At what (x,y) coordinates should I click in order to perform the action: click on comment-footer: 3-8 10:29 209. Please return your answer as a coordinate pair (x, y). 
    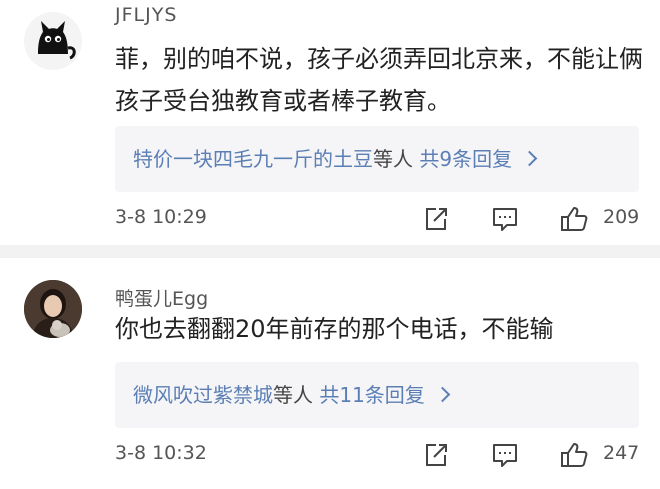
    Looking at the image, I should click on (380, 219).